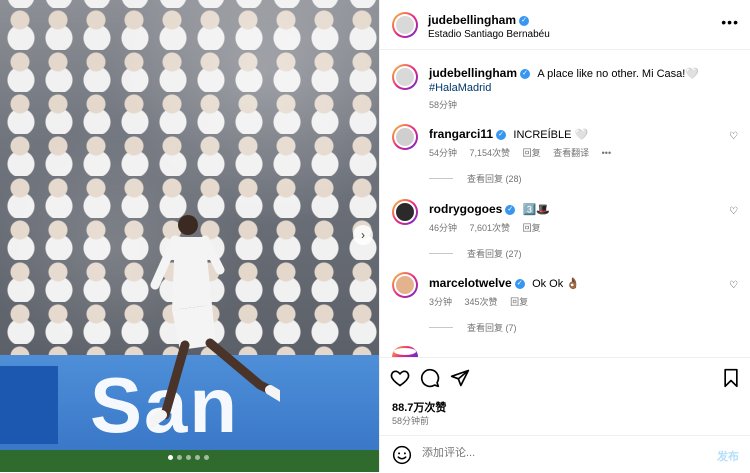  Describe the element at coordinates (400, 378) in the screenshot. I see `like-icon` at that location.